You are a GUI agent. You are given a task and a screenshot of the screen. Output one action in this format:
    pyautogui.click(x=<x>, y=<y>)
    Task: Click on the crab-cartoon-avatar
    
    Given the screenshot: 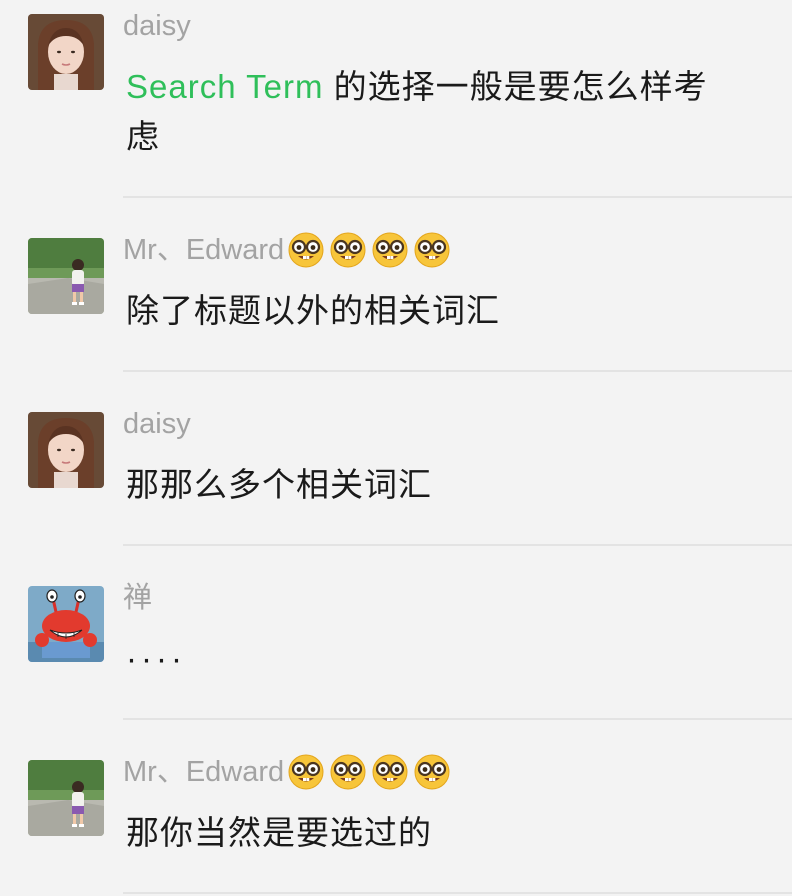 What is the action you would take?
    pyautogui.click(x=66, y=624)
    